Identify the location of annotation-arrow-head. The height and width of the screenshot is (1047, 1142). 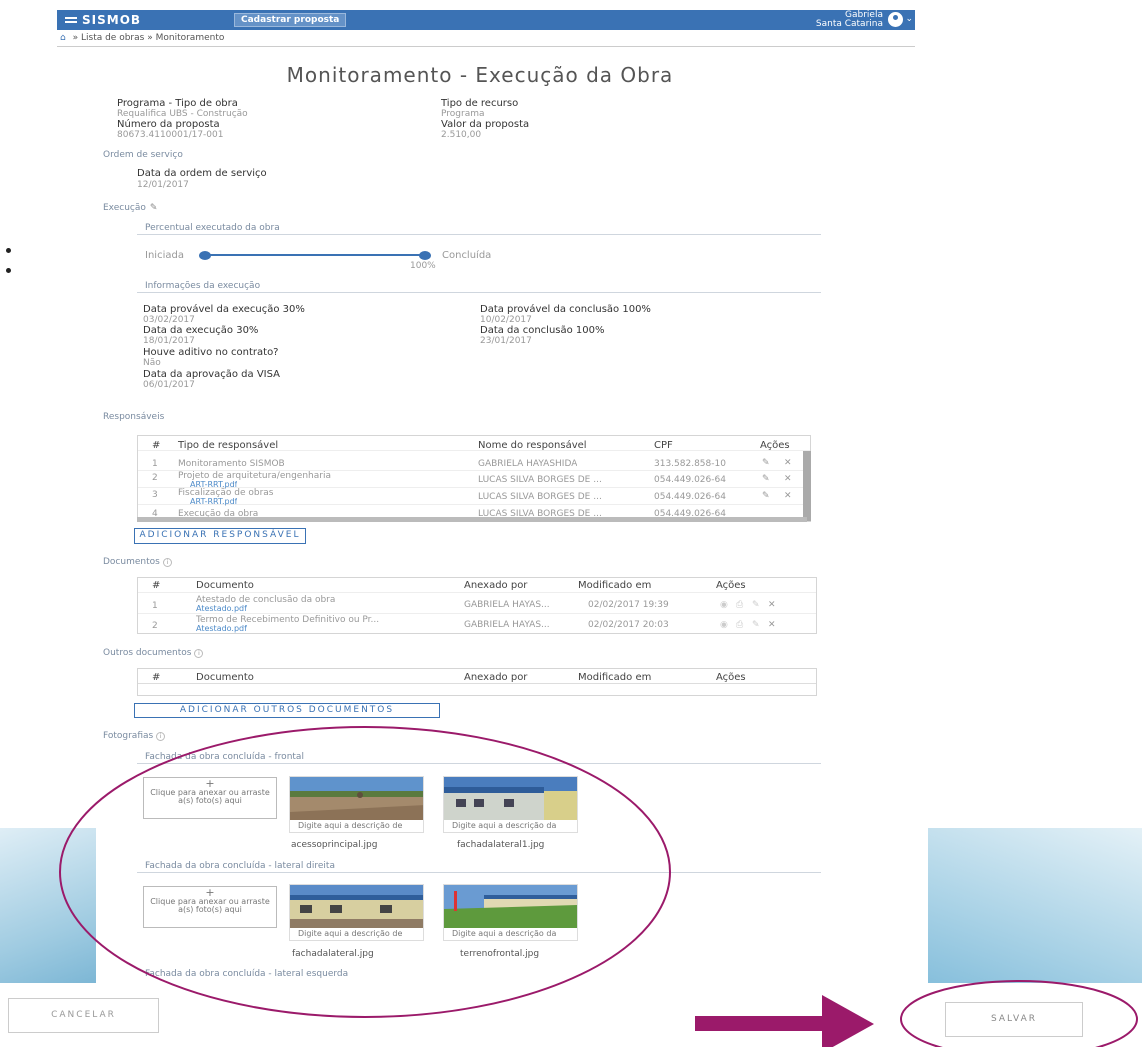
(848, 1021).